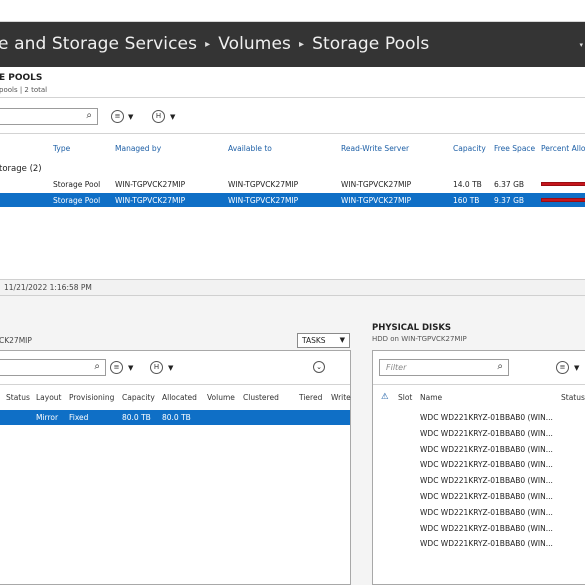 This screenshot has width=585, height=585. What do you see at coordinates (467, 184) in the screenshot?
I see `cell-capacity: 14.0 TB` at bounding box center [467, 184].